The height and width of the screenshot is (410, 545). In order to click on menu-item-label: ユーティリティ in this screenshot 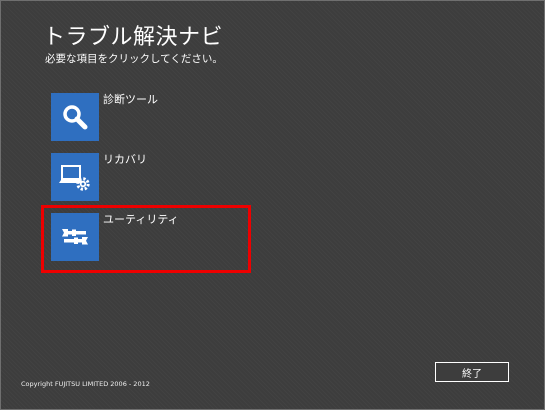, I will do `click(141, 219)`.